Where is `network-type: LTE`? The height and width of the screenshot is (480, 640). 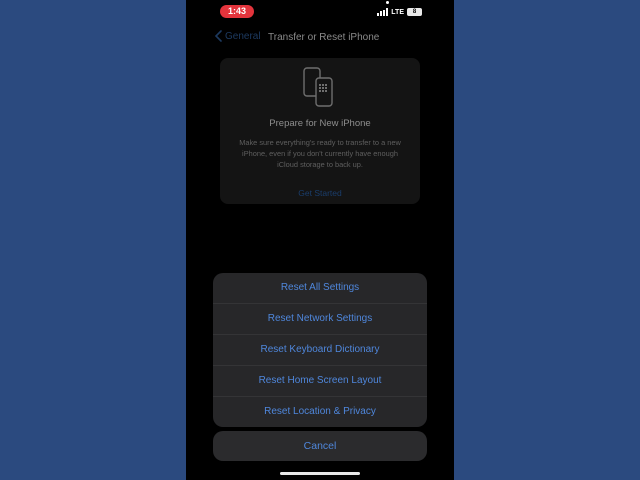
network-type: LTE is located at coordinates (397, 12).